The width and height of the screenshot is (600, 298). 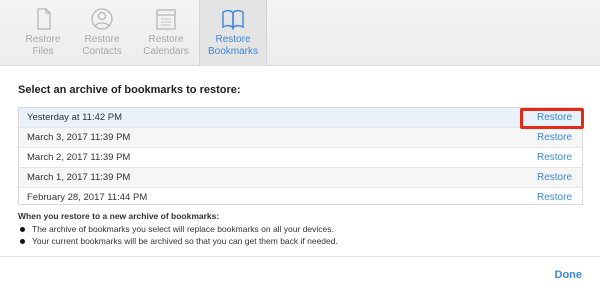 What do you see at coordinates (300, 178) in the screenshot?
I see `archive-row: March 1, 2017 11:39 PM Restore` at bounding box center [300, 178].